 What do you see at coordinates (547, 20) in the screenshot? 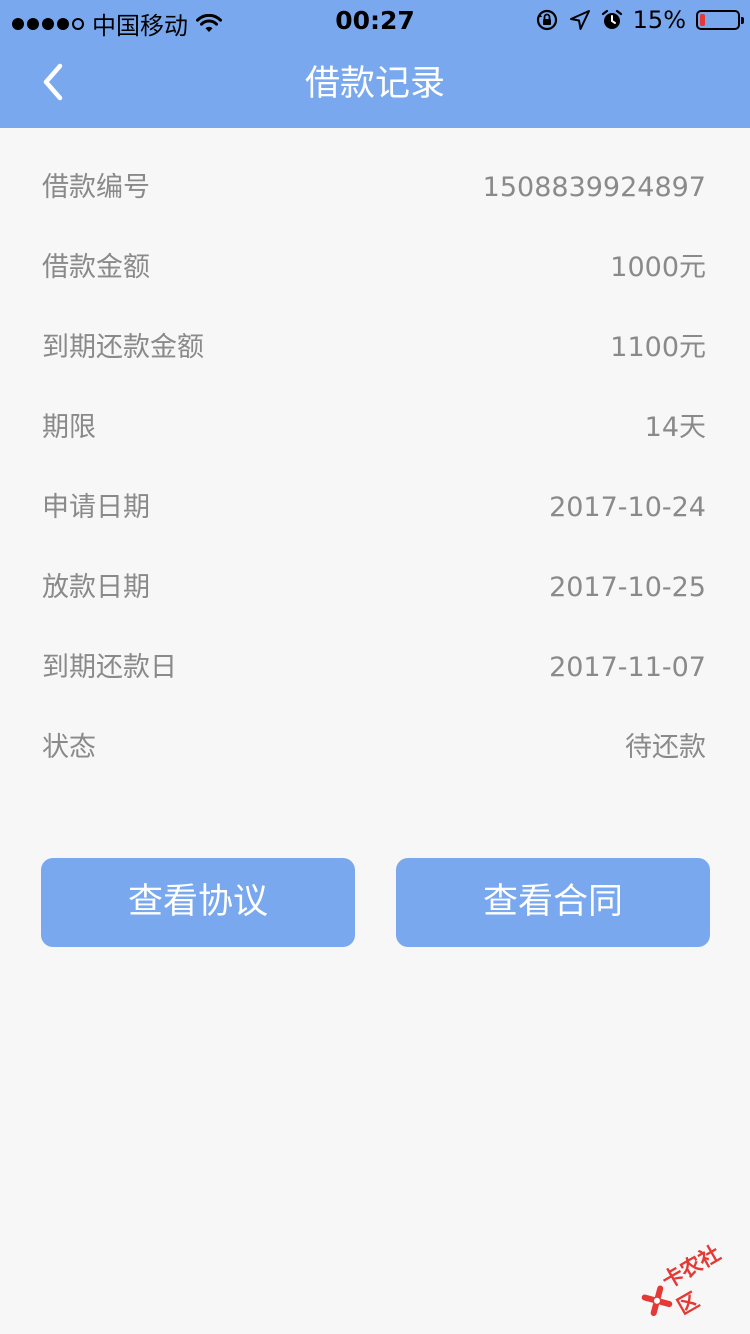
I see `rotation-lock-icon` at bounding box center [547, 20].